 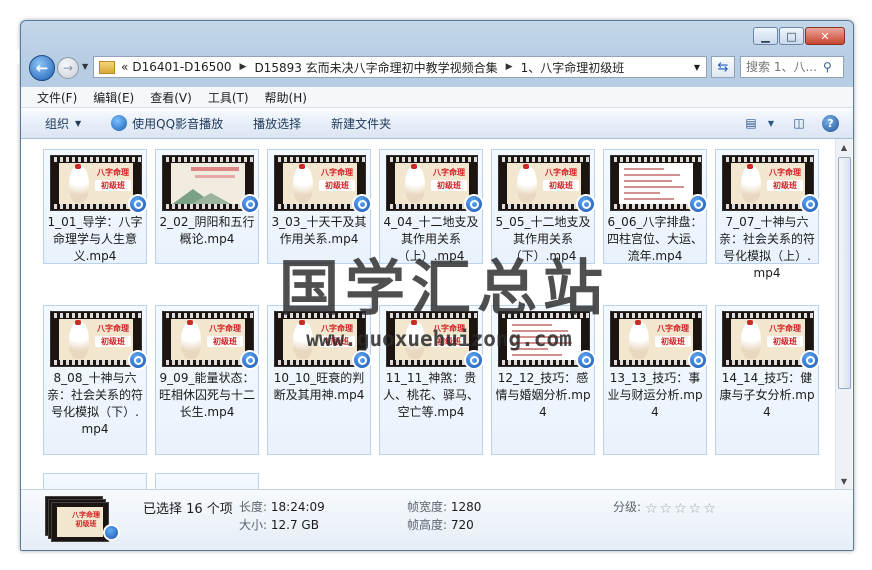 I want to click on qq-play-label: 使用QQ影音播放, so click(x=178, y=123).